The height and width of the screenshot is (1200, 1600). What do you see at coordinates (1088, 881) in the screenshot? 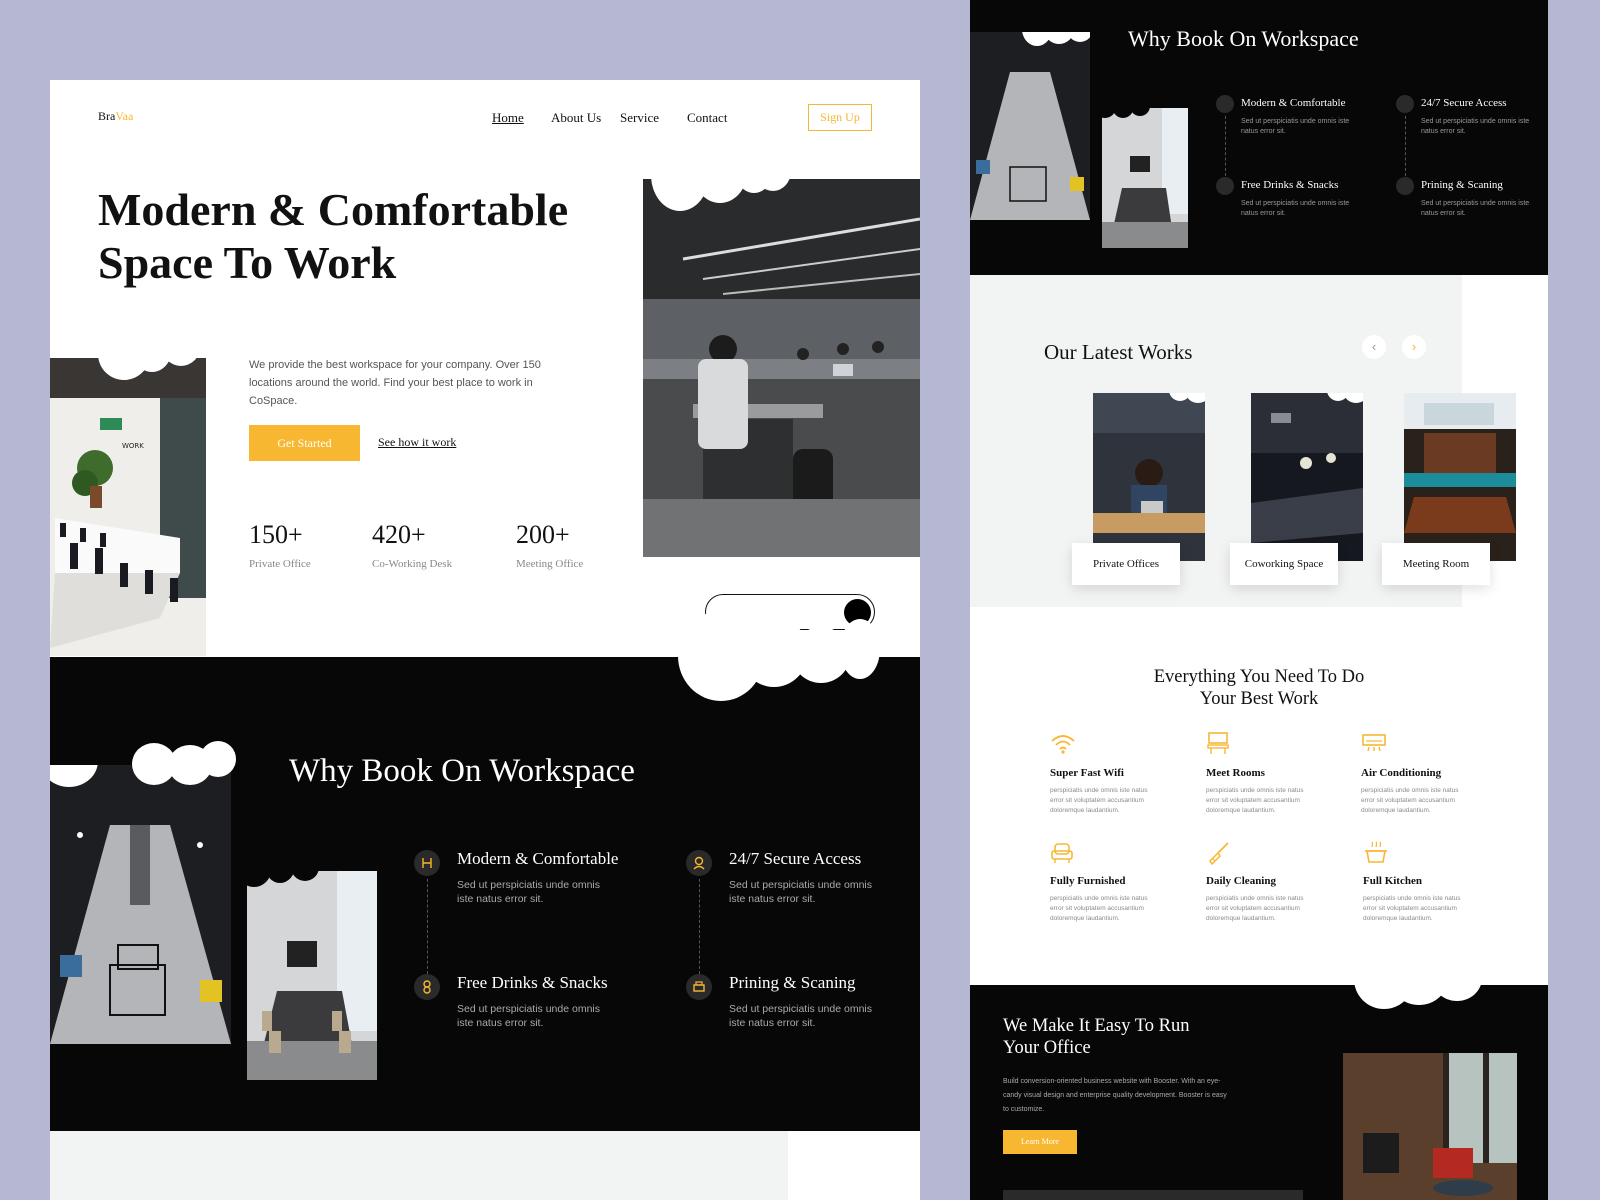
I see `amenity-title-furnished: Fully Furnished` at bounding box center [1088, 881].